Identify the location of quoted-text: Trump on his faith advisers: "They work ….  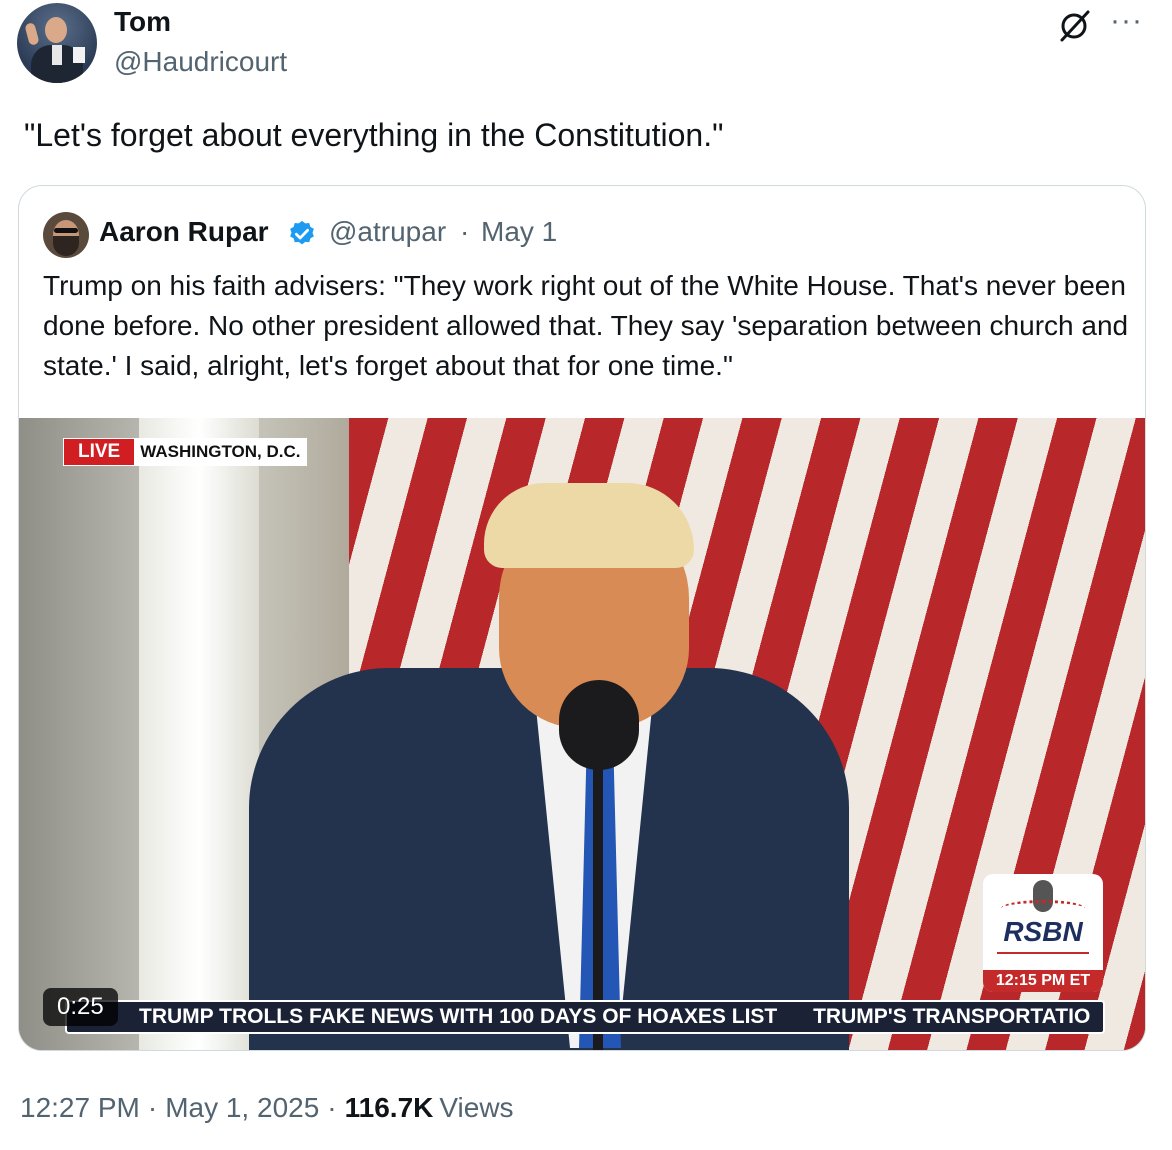
(586, 325).